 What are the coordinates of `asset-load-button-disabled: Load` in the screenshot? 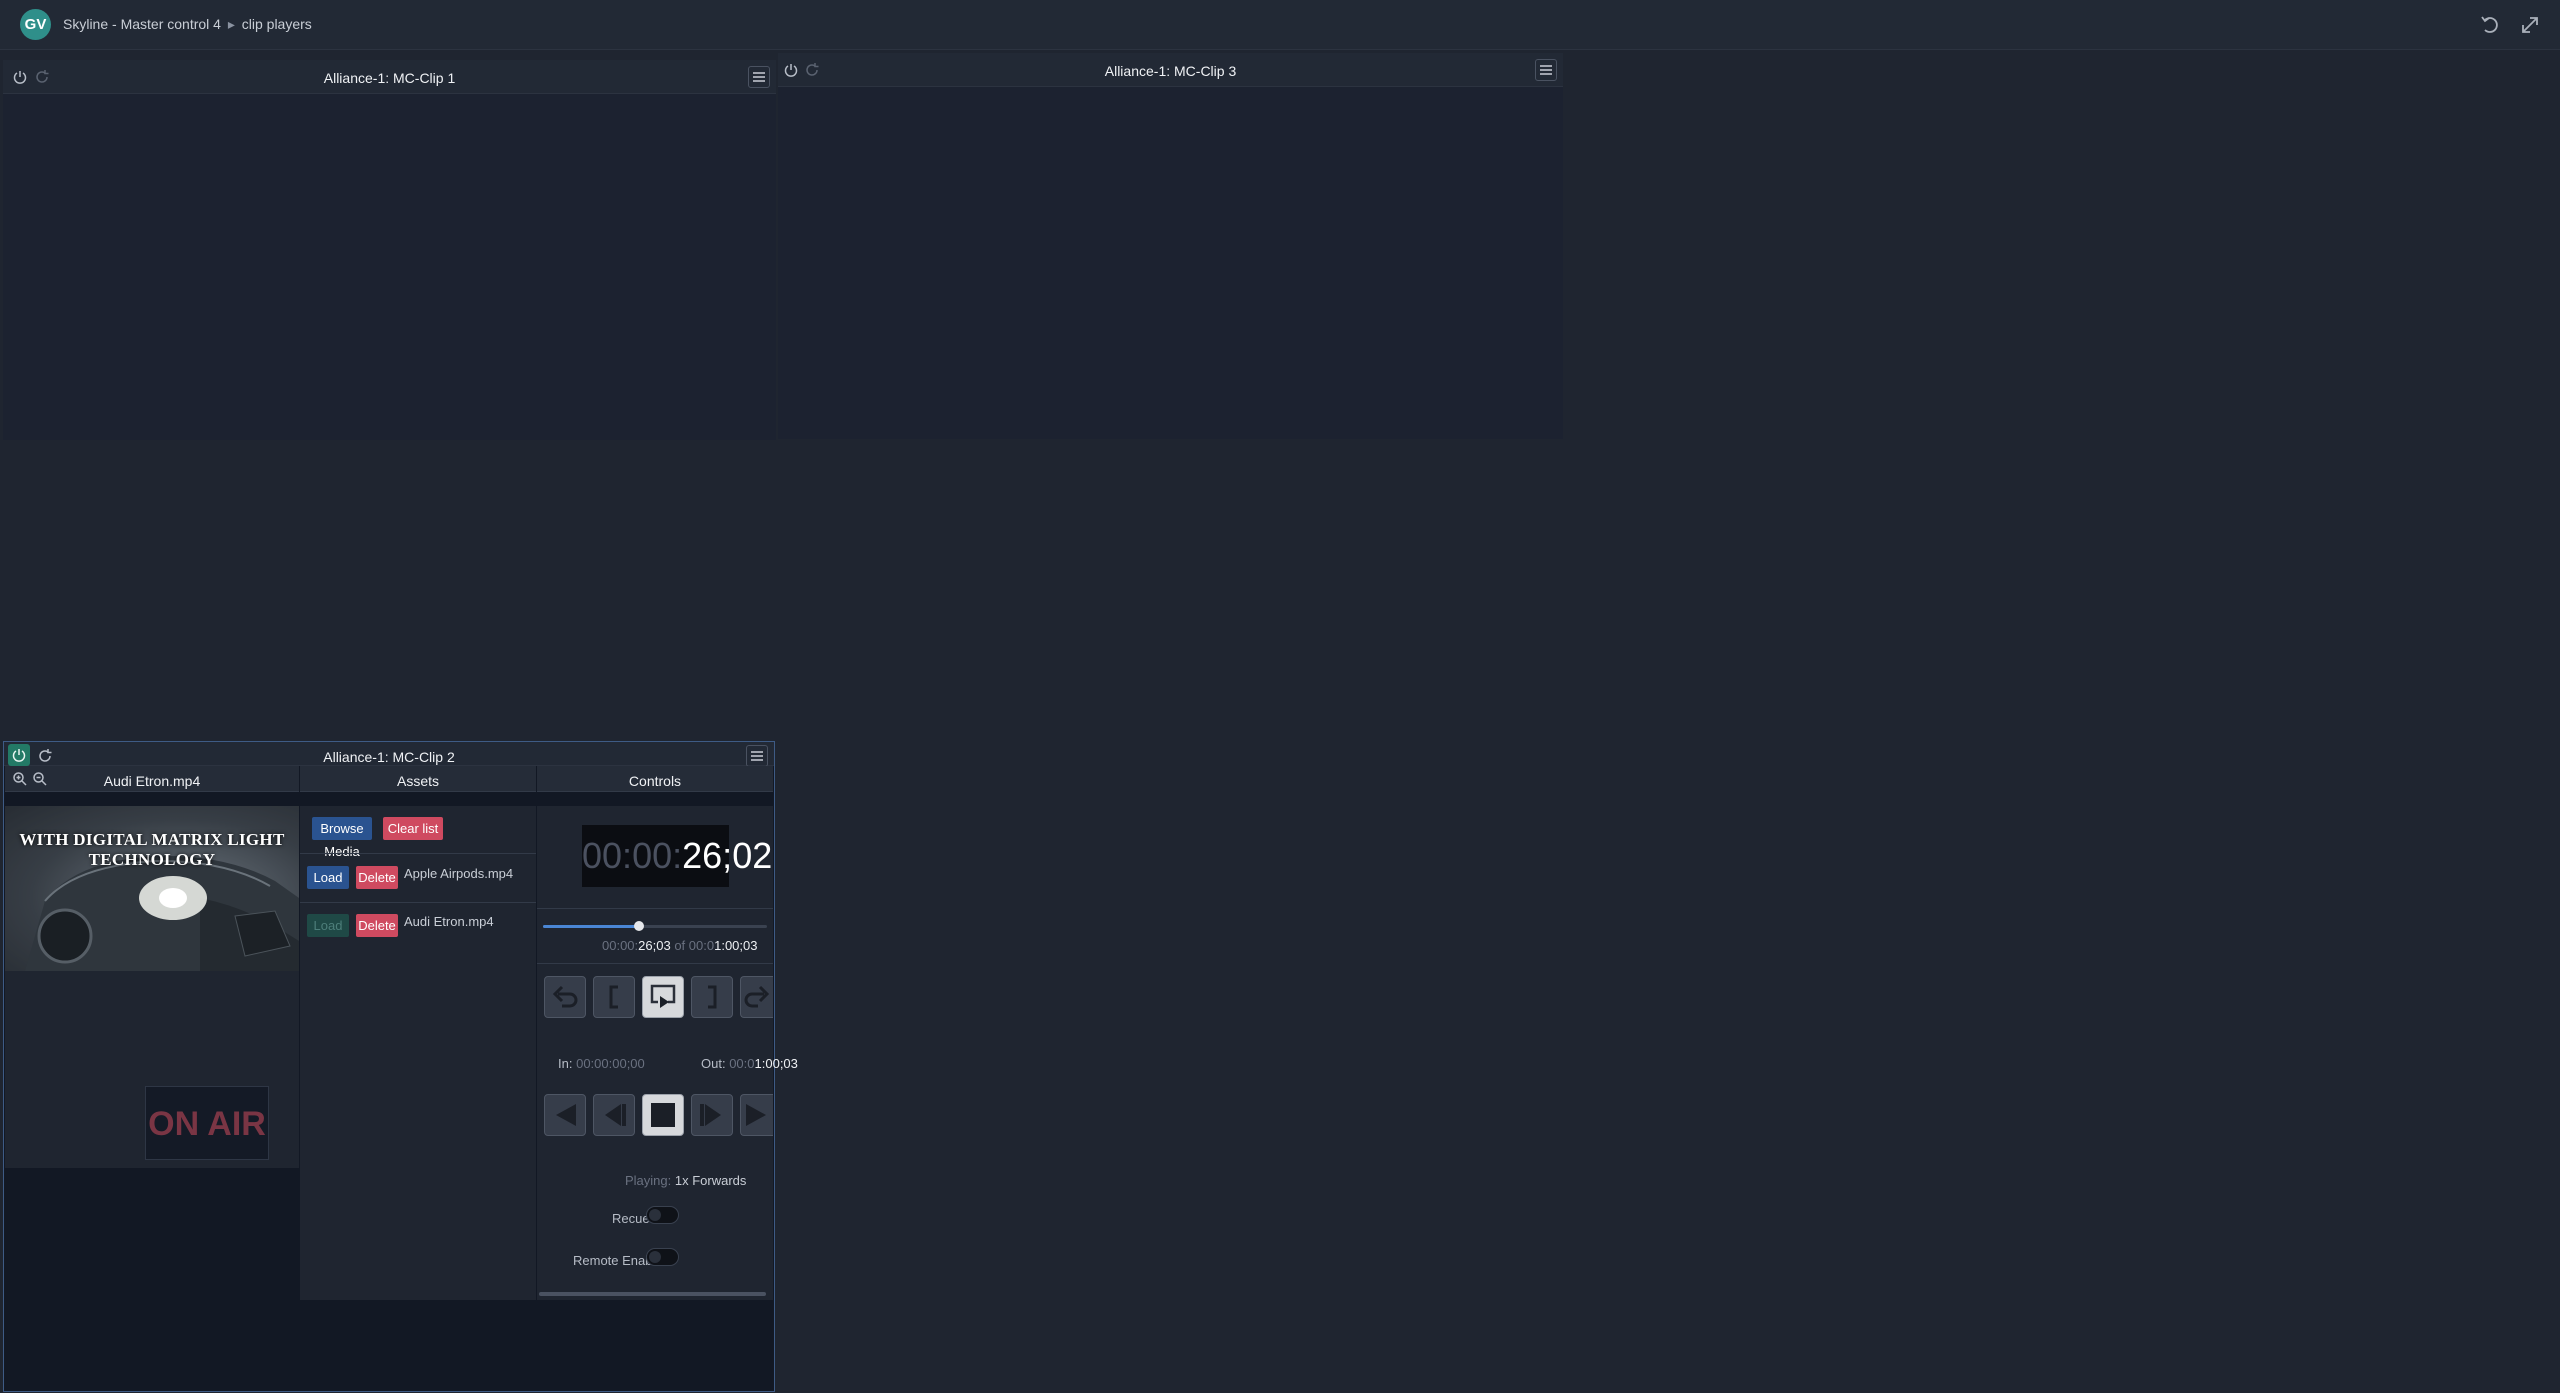 It's located at (328, 925).